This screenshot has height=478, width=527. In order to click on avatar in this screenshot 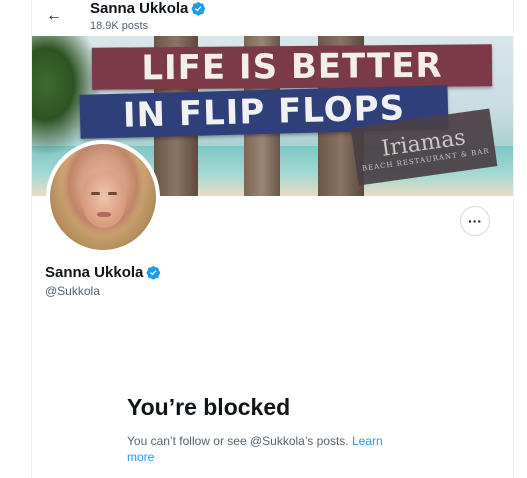, I will do `click(103, 197)`.